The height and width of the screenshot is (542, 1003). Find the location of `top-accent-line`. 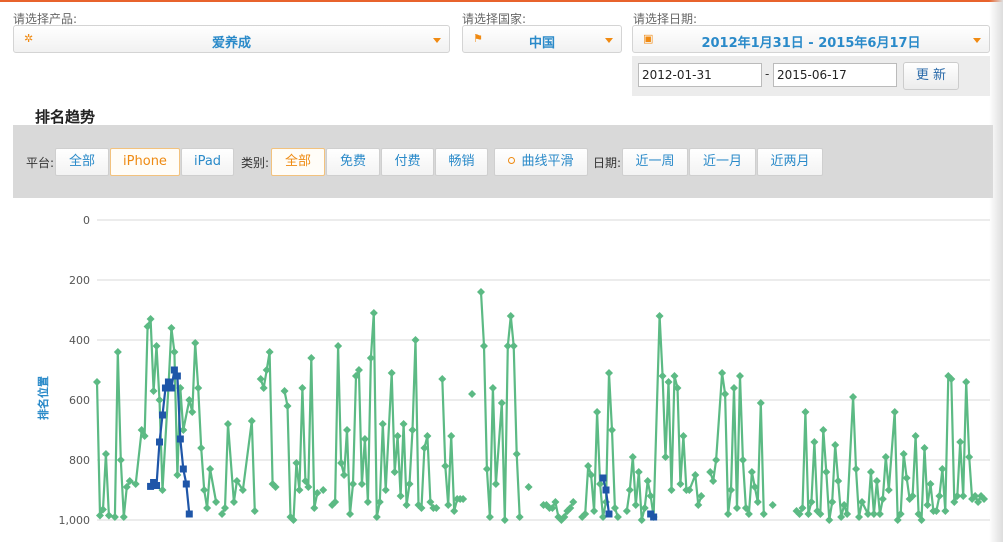

top-accent-line is located at coordinates (501, 1).